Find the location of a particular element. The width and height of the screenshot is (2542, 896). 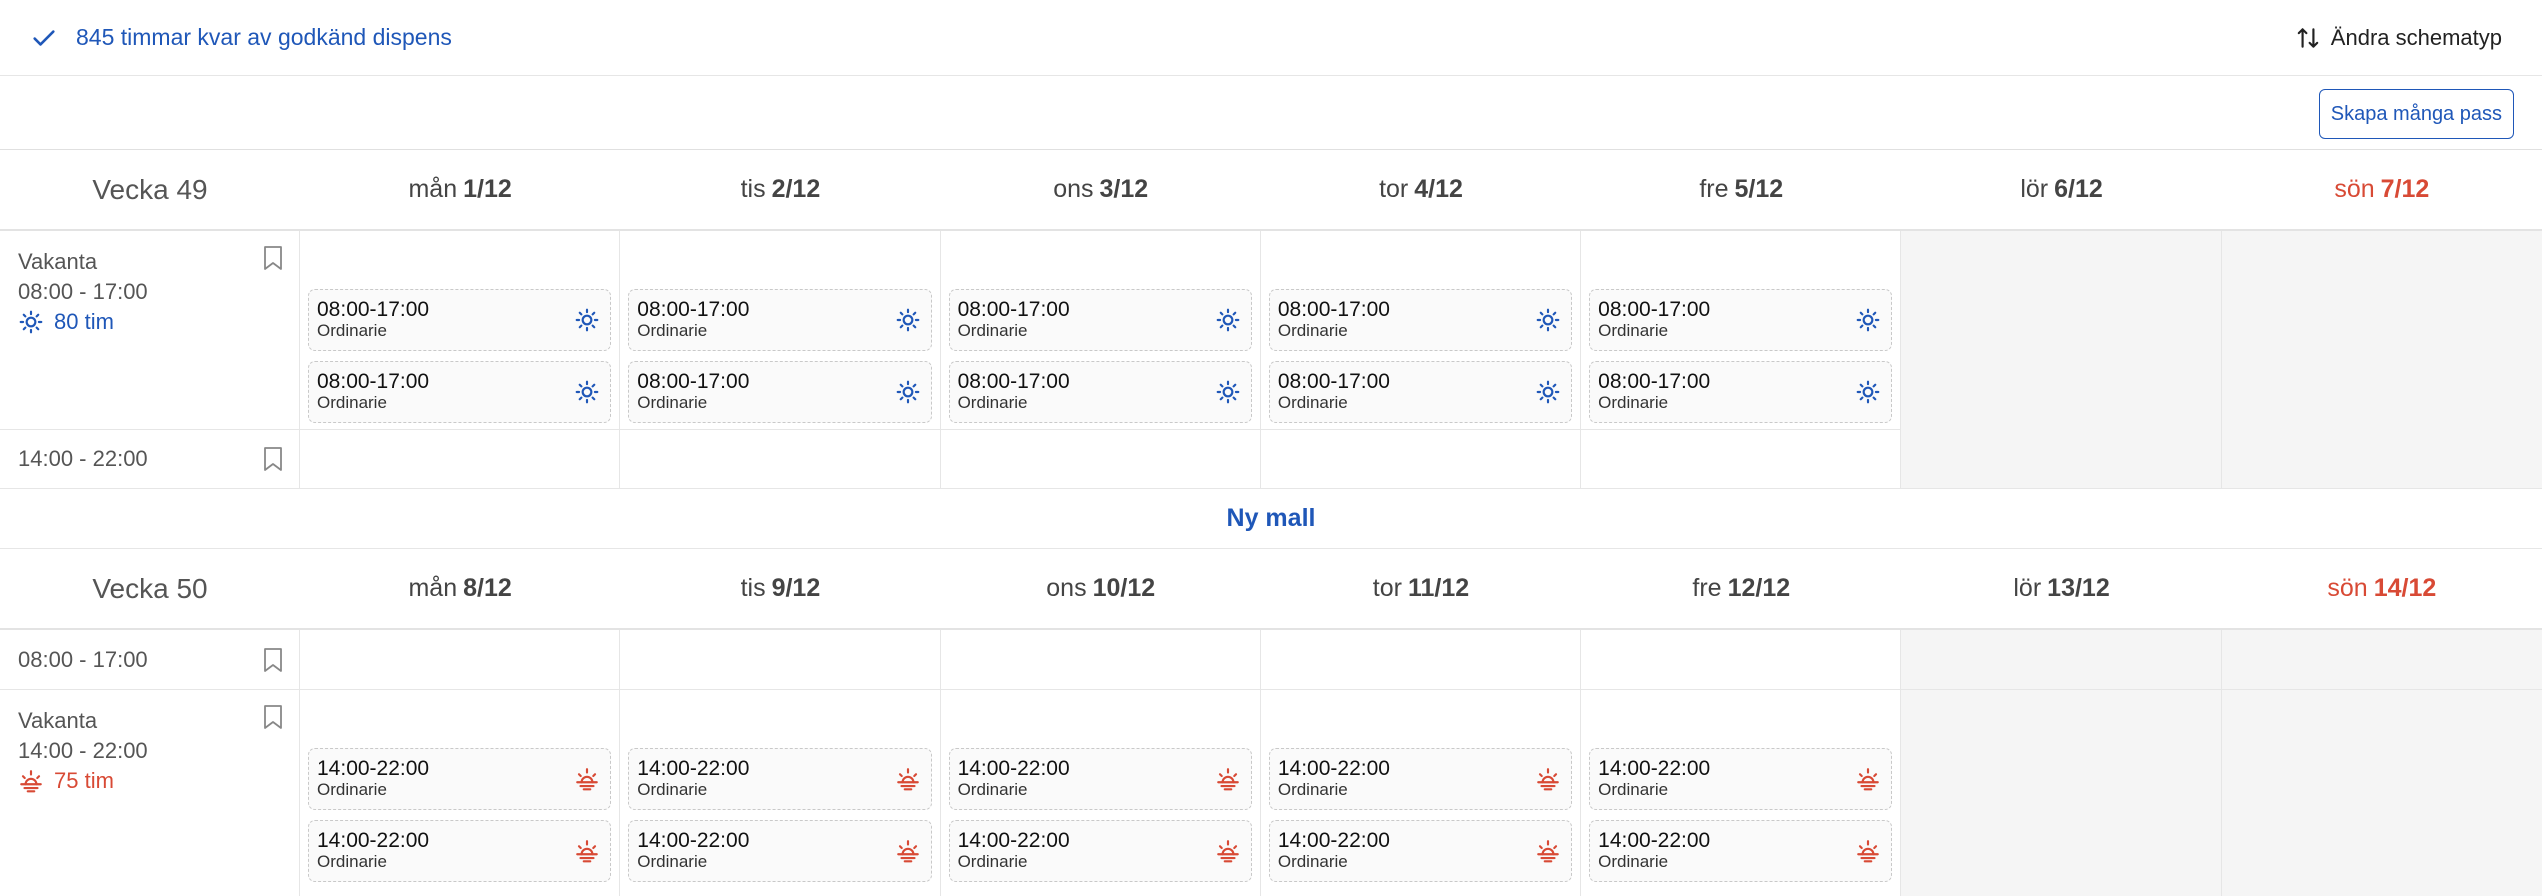

day-header: mån 1/12 is located at coordinates (460, 189).